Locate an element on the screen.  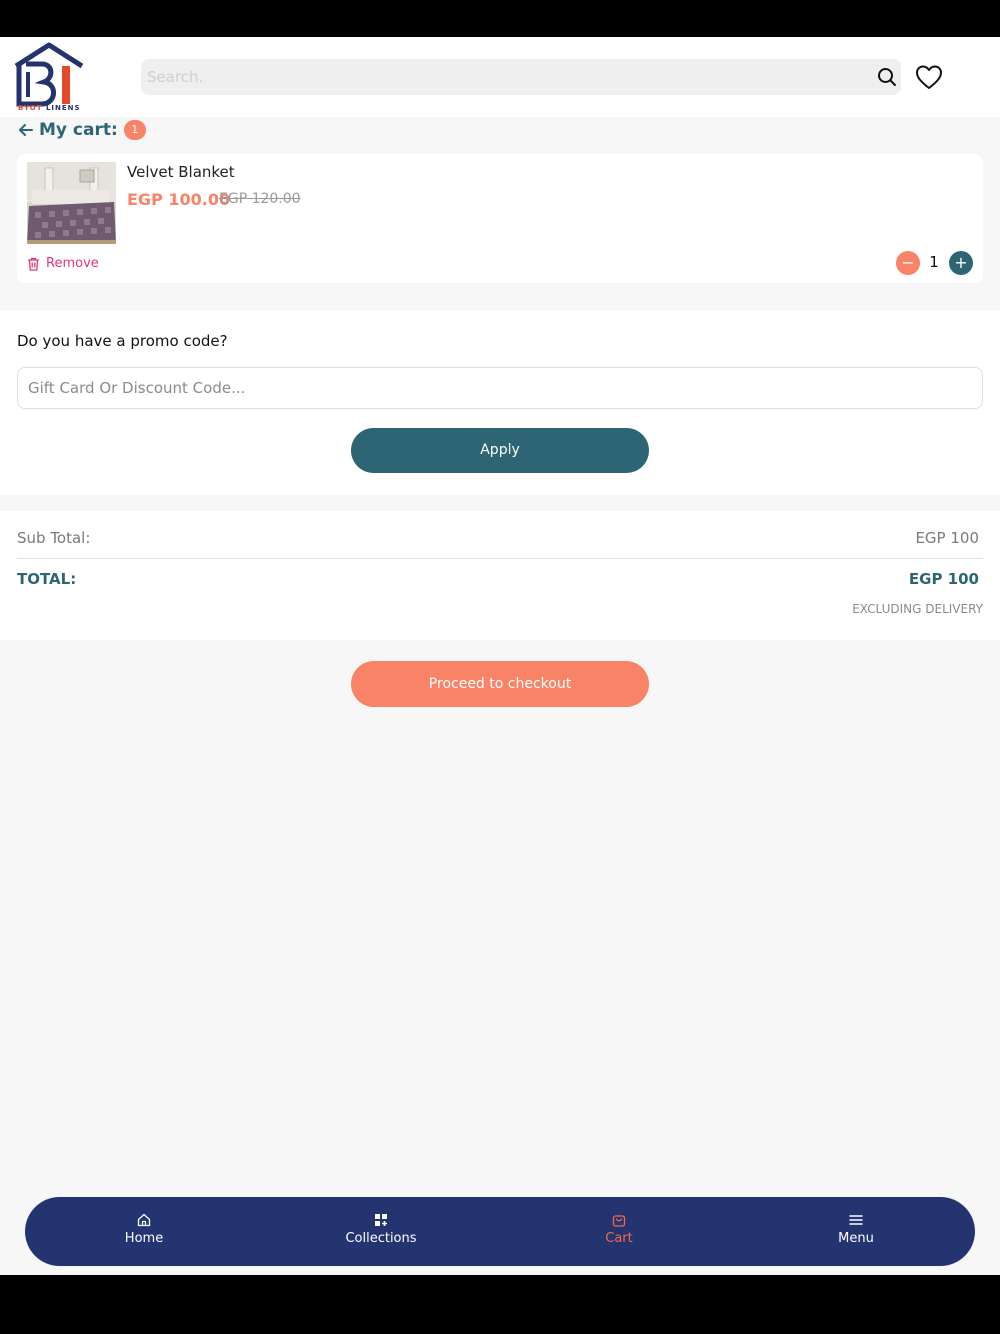
sub-total-value: EGP 100 is located at coordinates (947, 538).